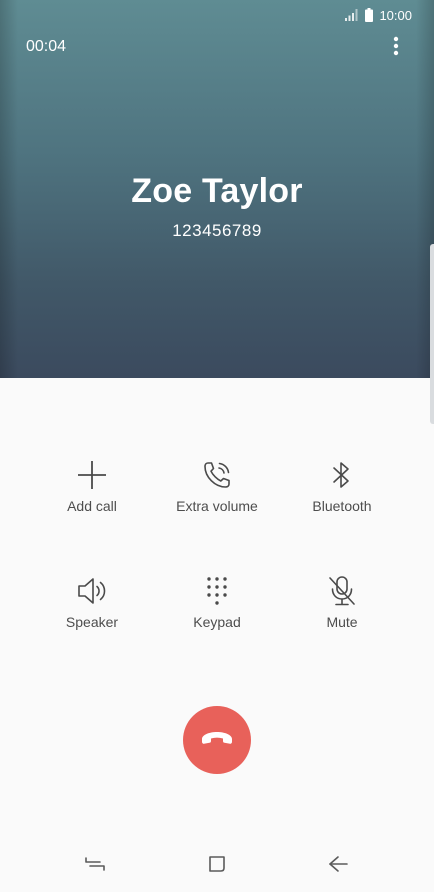  I want to click on navigation-bar, so click(217, 866).